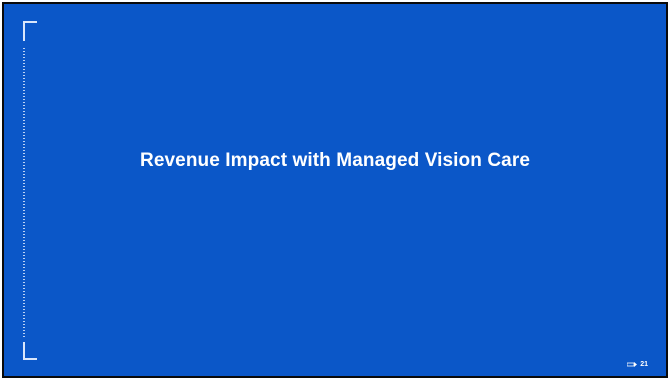 The width and height of the screenshot is (668, 378). What do you see at coordinates (335, 160) in the screenshot?
I see `slide-title: Revenue Impact with Managed Vision Care` at bounding box center [335, 160].